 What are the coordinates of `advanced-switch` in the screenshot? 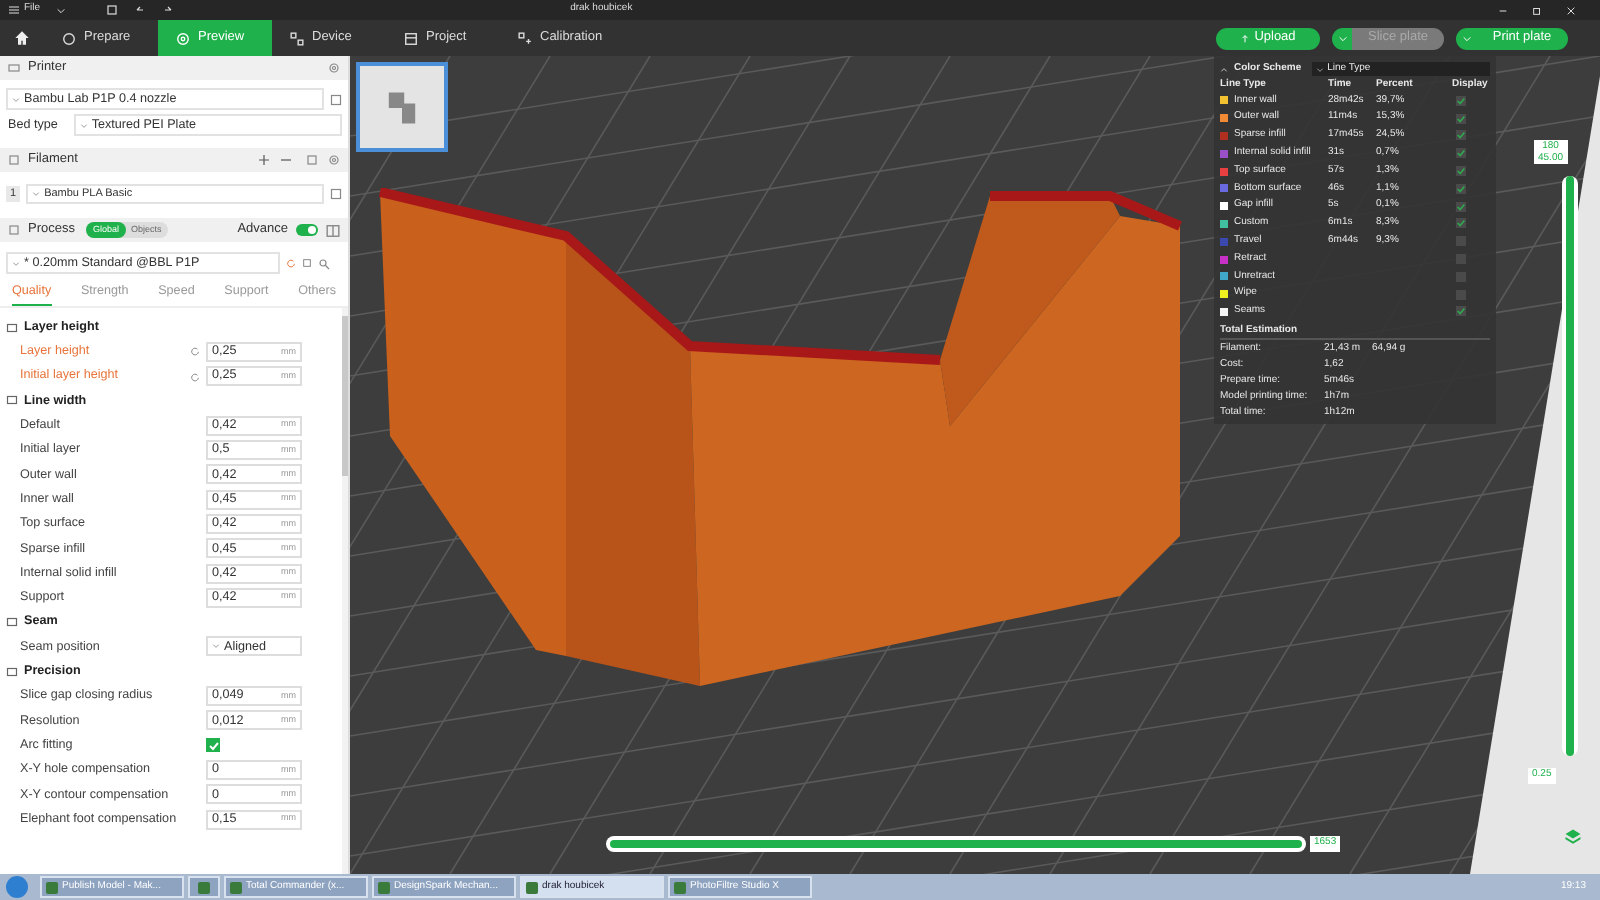 It's located at (307, 230).